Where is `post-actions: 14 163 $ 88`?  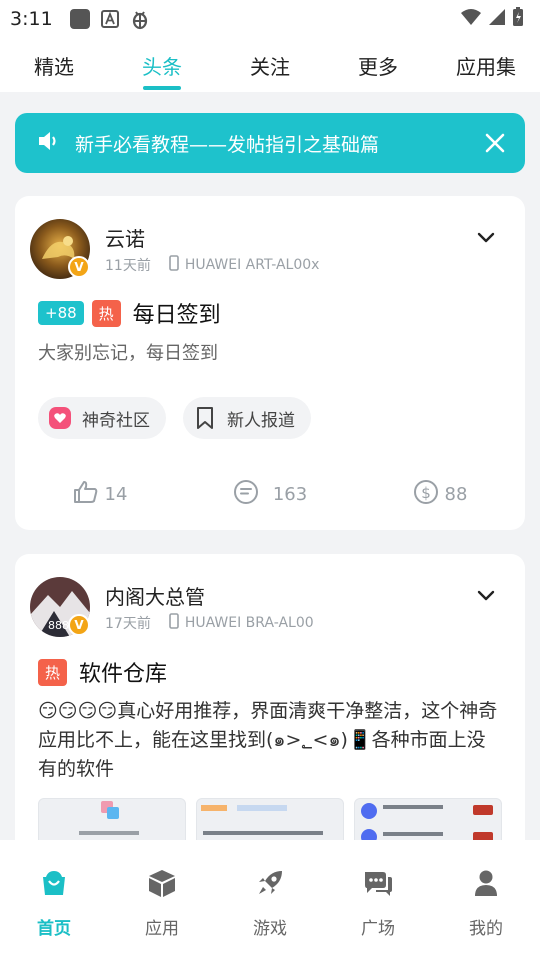
post-actions: 14 163 $ 88 is located at coordinates (270, 494).